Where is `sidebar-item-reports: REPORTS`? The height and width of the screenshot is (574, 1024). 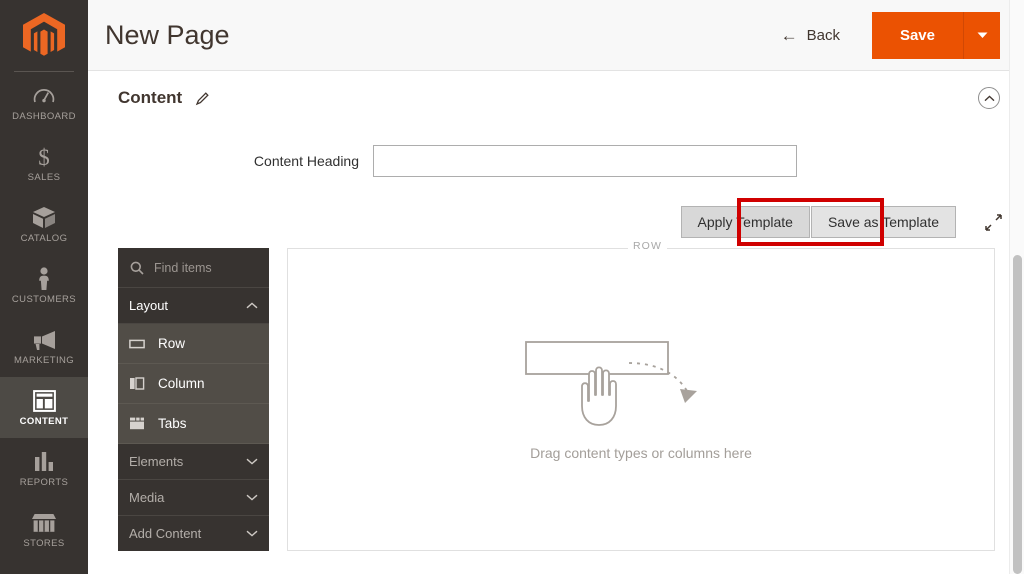 sidebar-item-reports: REPORTS is located at coordinates (44, 468).